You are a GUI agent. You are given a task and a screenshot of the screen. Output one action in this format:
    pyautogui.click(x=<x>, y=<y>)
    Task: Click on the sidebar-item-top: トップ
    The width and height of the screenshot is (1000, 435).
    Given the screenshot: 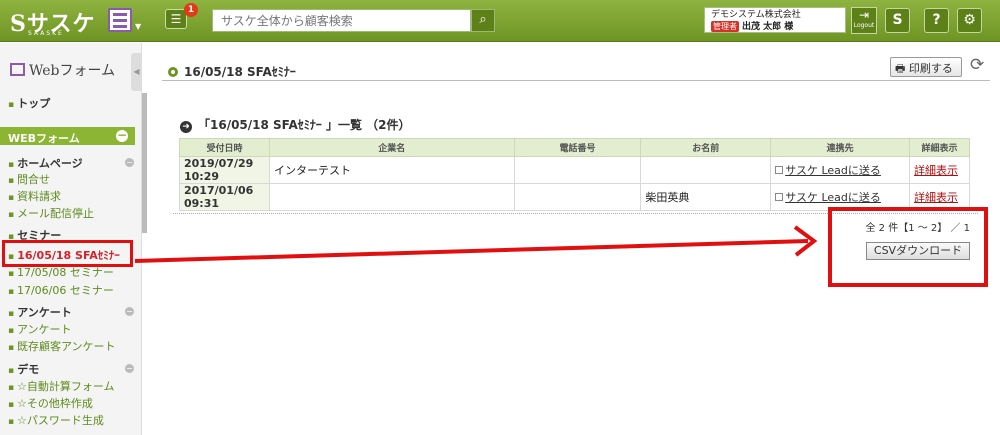 What is the action you would take?
    pyautogui.click(x=29, y=103)
    